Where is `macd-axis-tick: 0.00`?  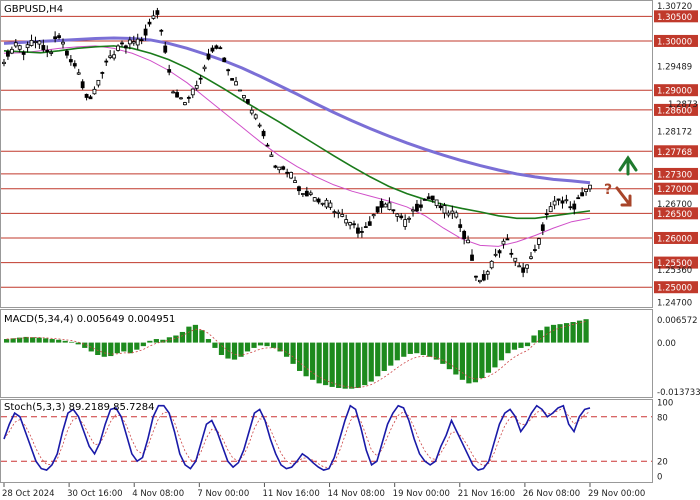 macd-axis-tick: 0.00 is located at coordinates (666, 344).